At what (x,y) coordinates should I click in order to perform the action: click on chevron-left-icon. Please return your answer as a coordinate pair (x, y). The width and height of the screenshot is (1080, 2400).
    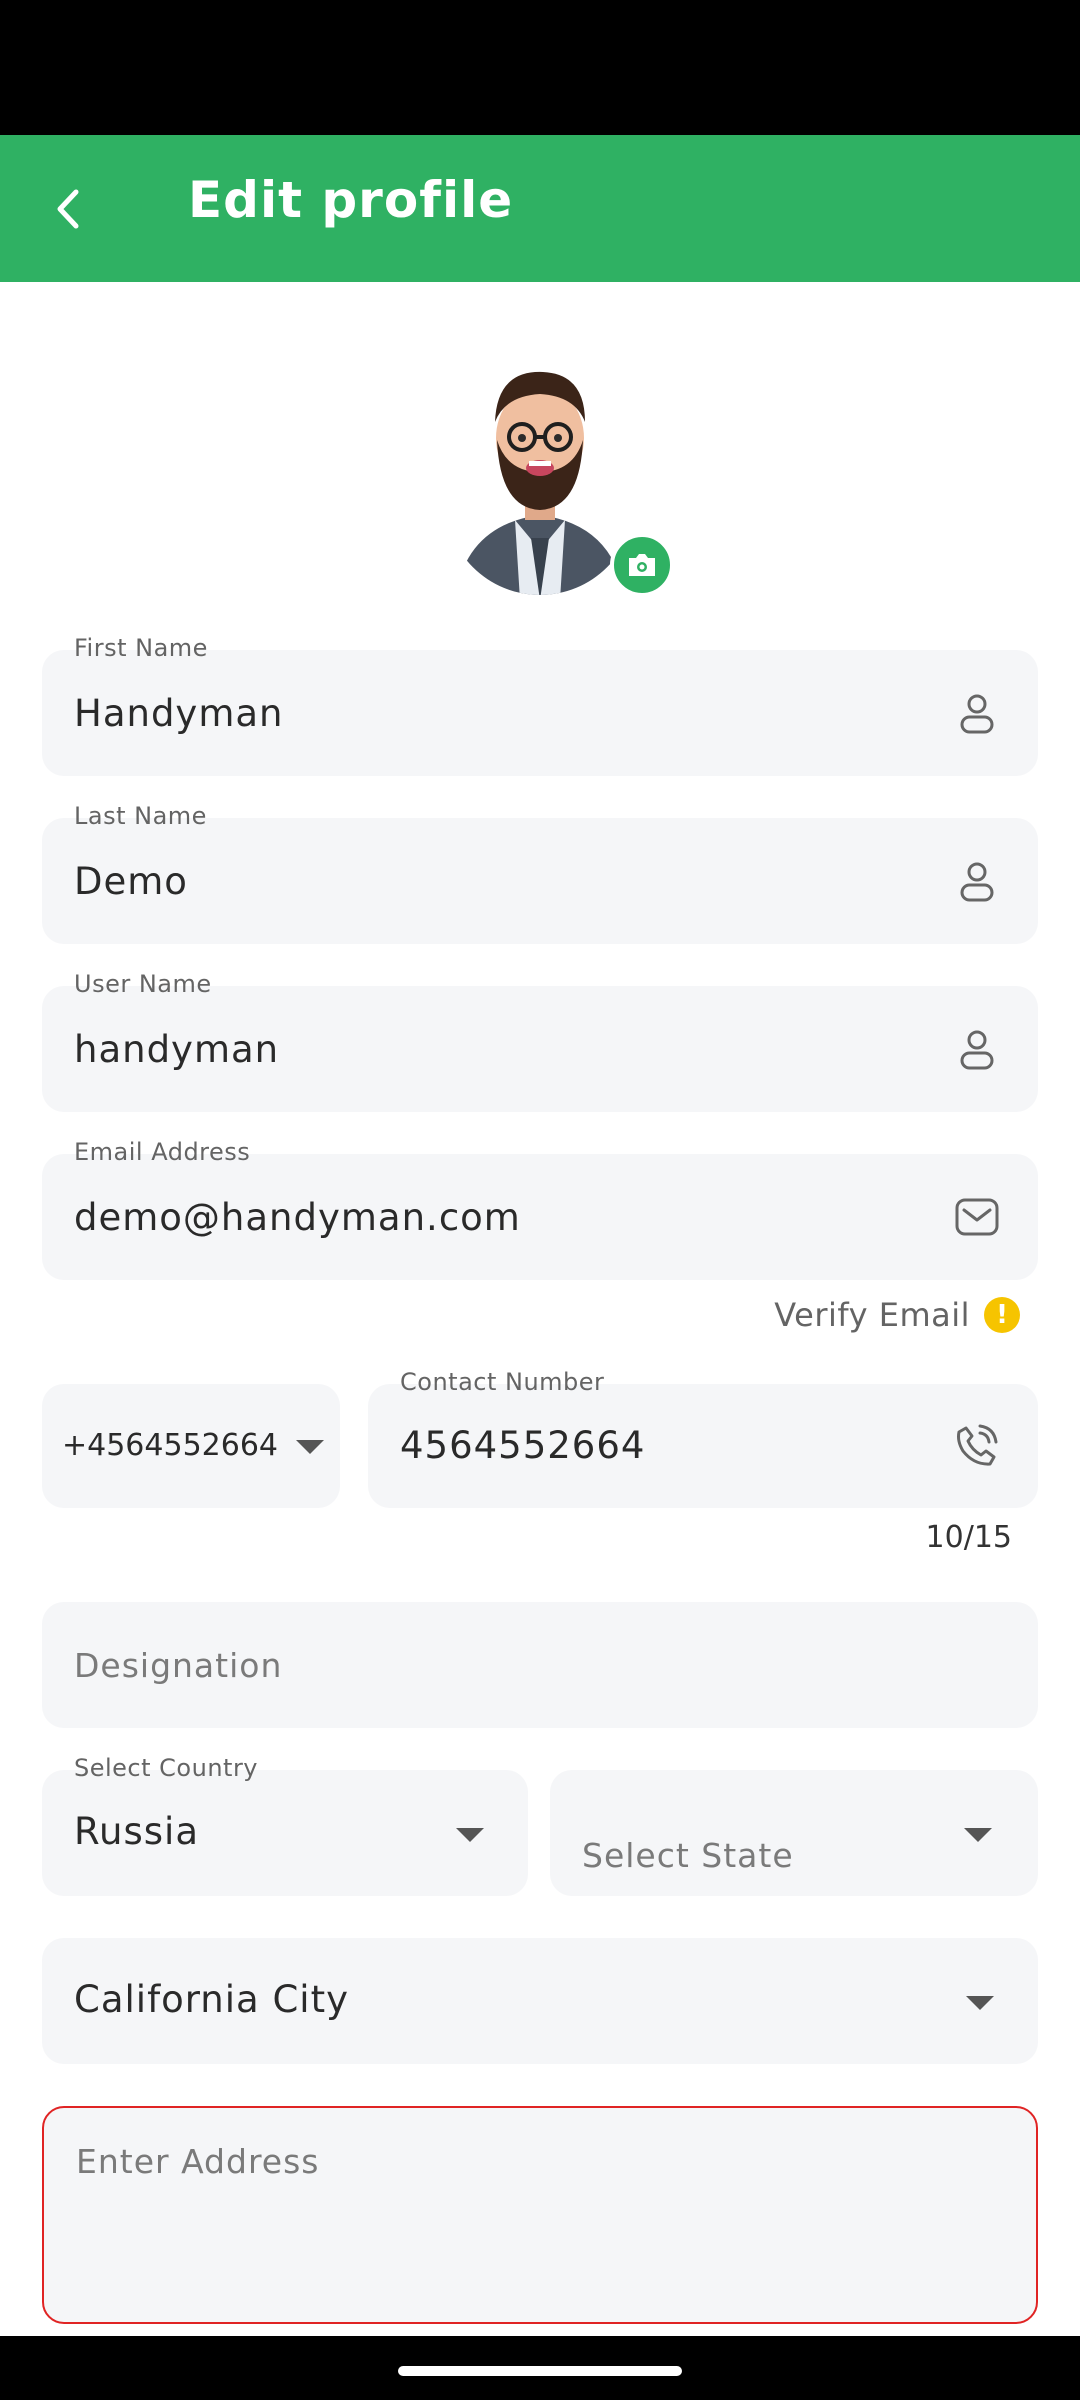
    Looking at the image, I should click on (68, 209).